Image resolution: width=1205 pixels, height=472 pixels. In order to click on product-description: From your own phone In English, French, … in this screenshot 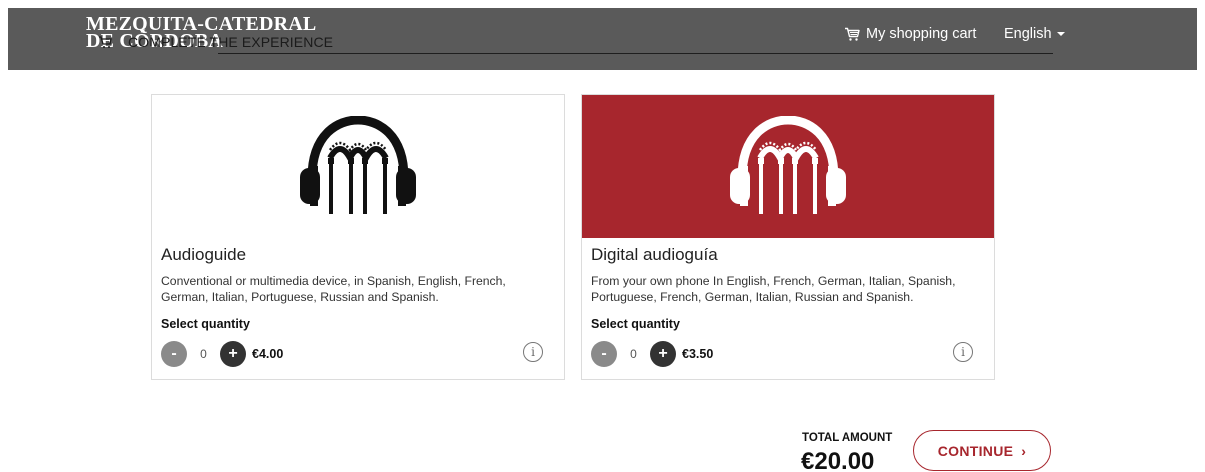, I will do `click(773, 289)`.